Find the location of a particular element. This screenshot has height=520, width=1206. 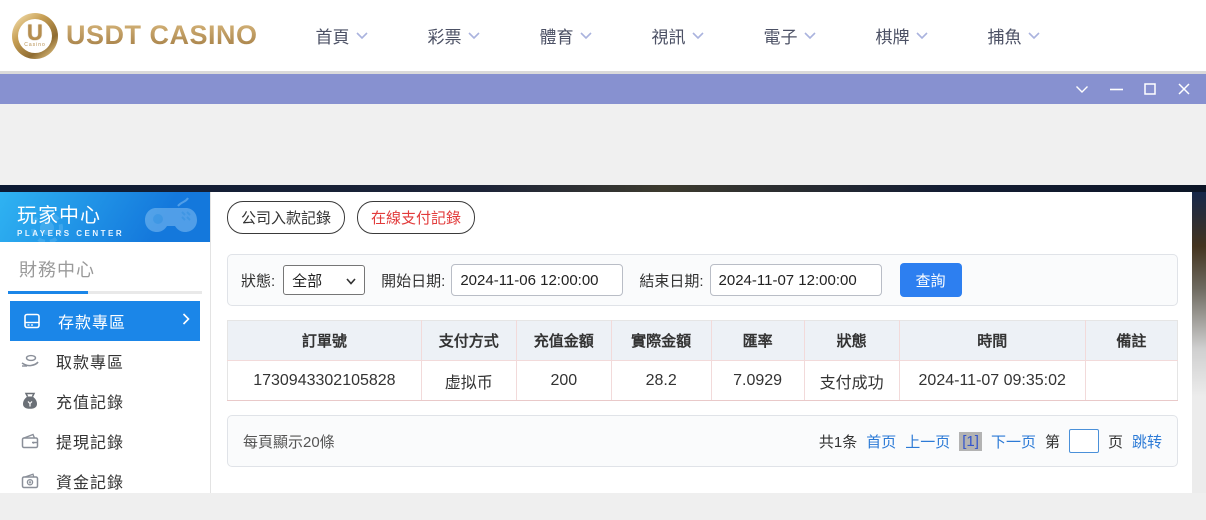

sidebar-item-withdraw-zone: 取款專區 is located at coordinates (105, 361).